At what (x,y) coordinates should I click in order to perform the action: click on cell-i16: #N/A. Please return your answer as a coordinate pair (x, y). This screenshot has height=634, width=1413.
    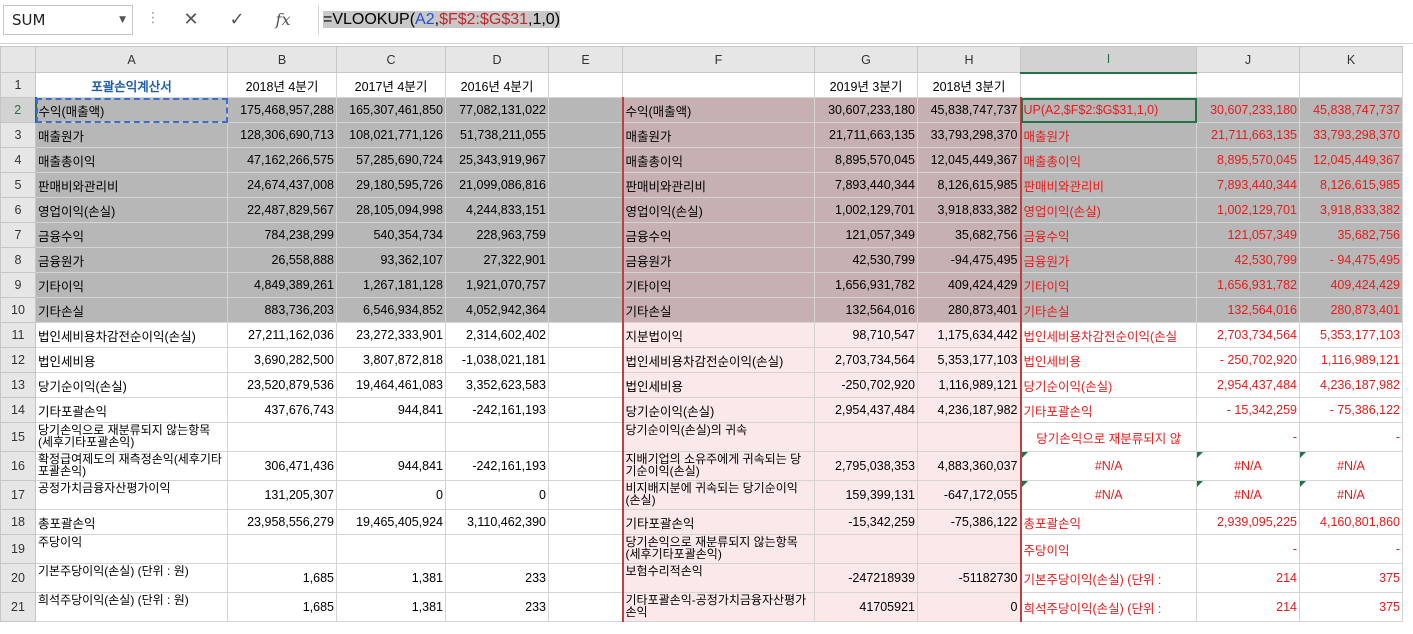
    Looking at the image, I should click on (1108, 466).